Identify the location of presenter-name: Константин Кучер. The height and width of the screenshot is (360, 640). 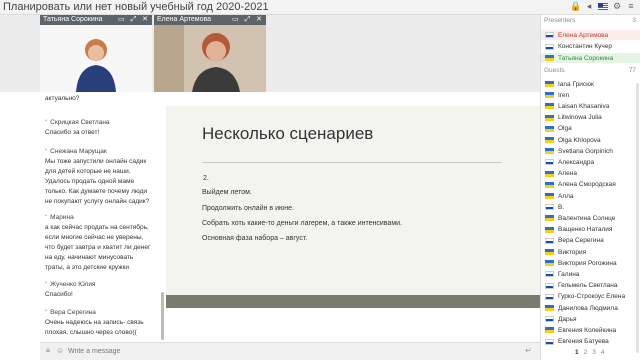
(585, 46).